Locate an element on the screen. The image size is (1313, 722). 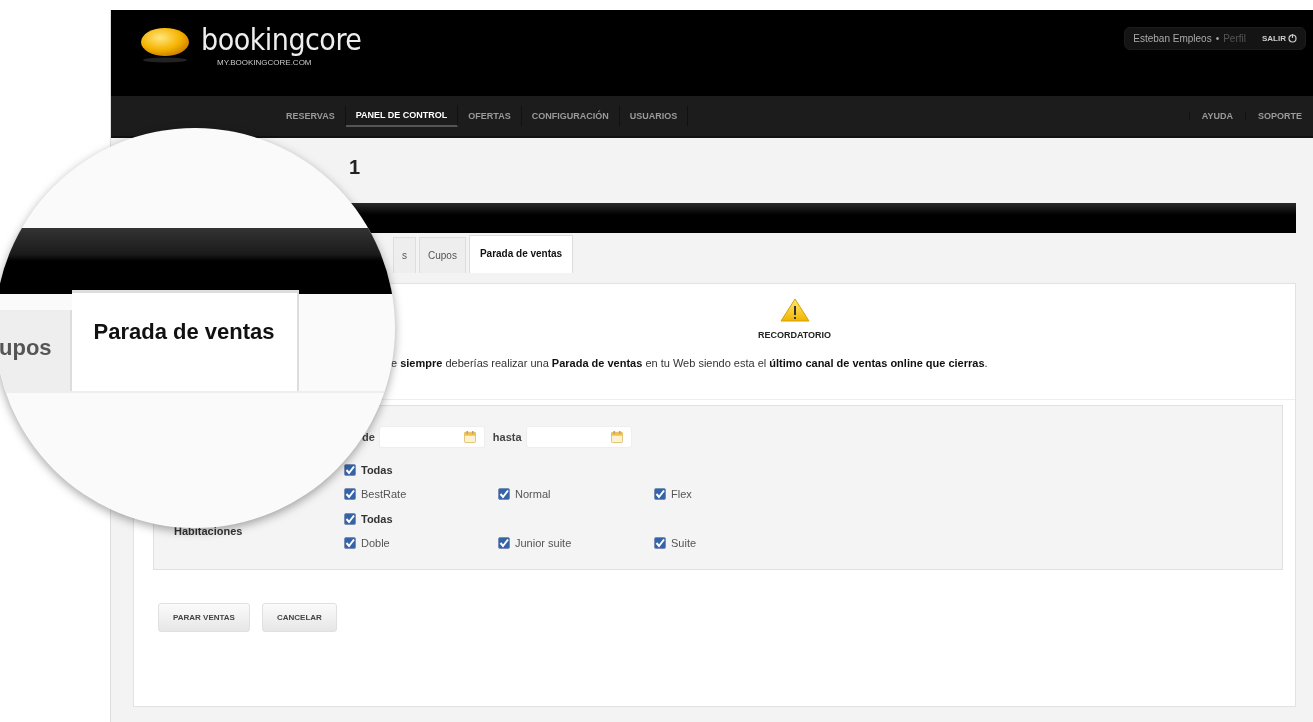
action-button: CANCELAR is located at coordinates (299, 617).